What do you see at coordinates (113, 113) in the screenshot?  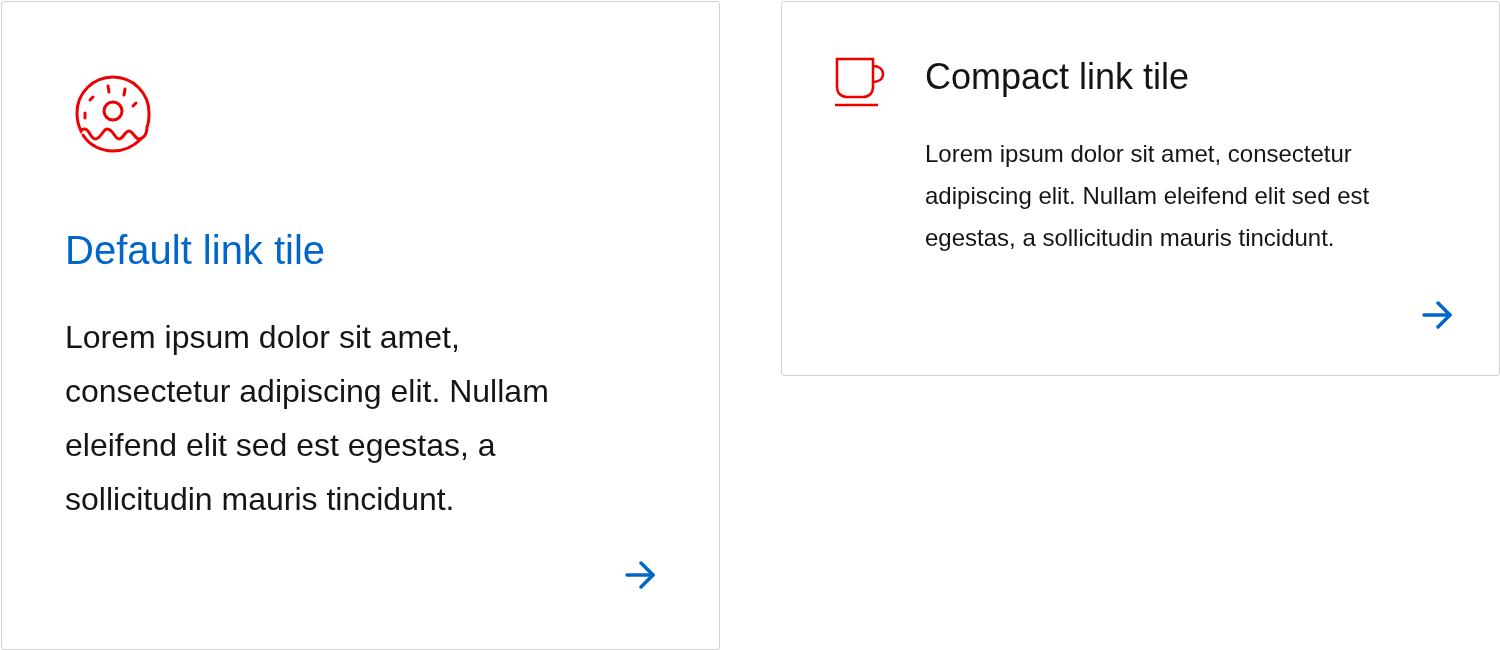 I see `donut-icon` at bounding box center [113, 113].